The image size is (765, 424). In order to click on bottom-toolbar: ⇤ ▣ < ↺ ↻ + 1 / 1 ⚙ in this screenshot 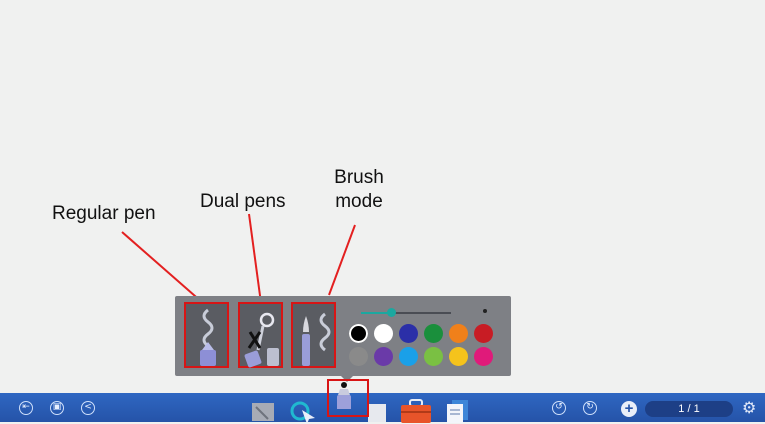, I will do `click(382, 403)`.